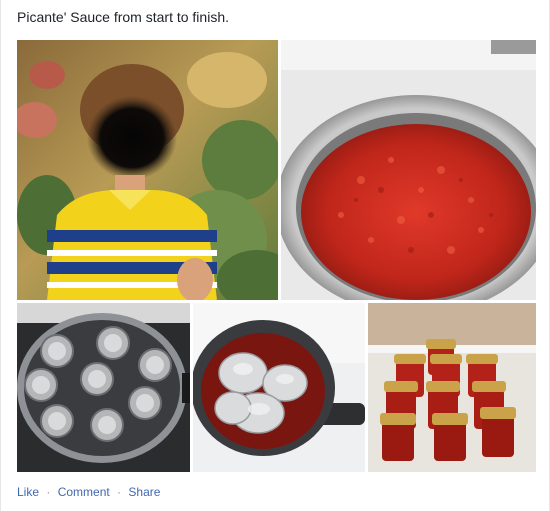 The image size is (550, 511). I want to click on photo-jars-in-canner, so click(103, 387).